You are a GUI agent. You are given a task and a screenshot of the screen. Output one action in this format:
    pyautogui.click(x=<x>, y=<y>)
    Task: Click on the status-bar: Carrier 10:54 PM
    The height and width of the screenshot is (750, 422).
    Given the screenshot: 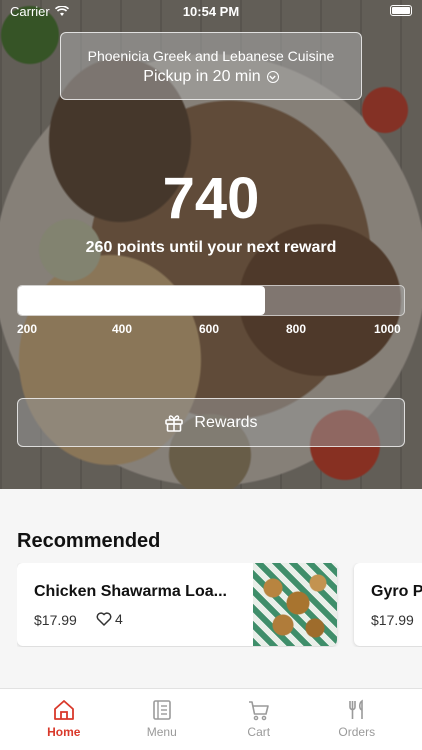 What is the action you would take?
    pyautogui.click(x=211, y=11)
    